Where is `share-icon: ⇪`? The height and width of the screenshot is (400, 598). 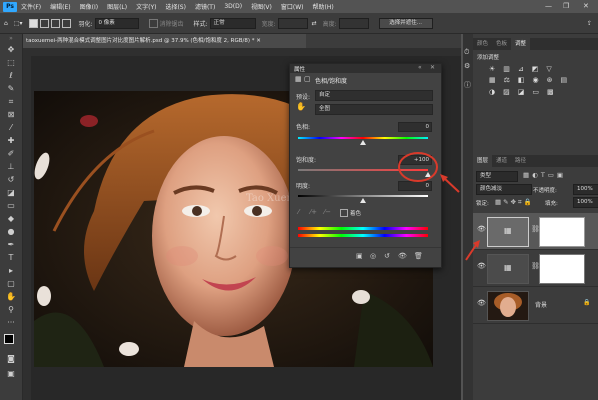 share-icon: ⇪ is located at coordinates (589, 23).